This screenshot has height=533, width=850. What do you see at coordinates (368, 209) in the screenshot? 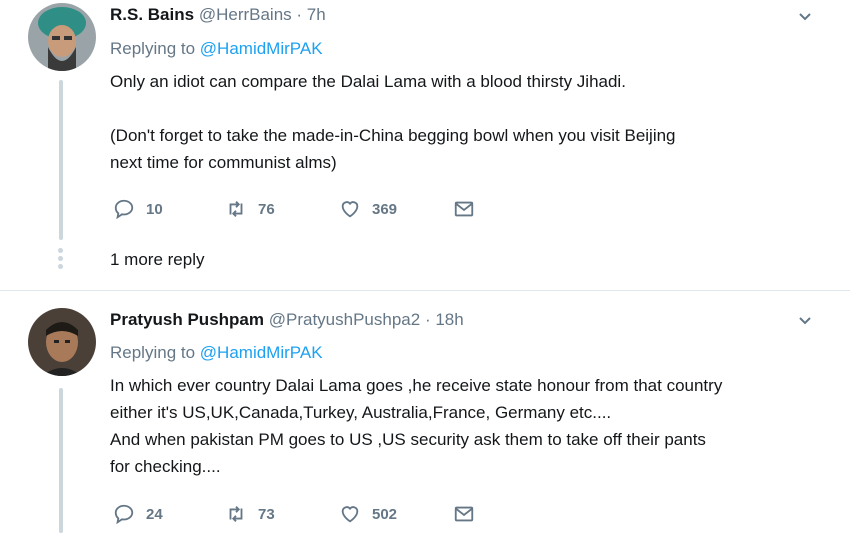
I see `like-button: 369` at bounding box center [368, 209].